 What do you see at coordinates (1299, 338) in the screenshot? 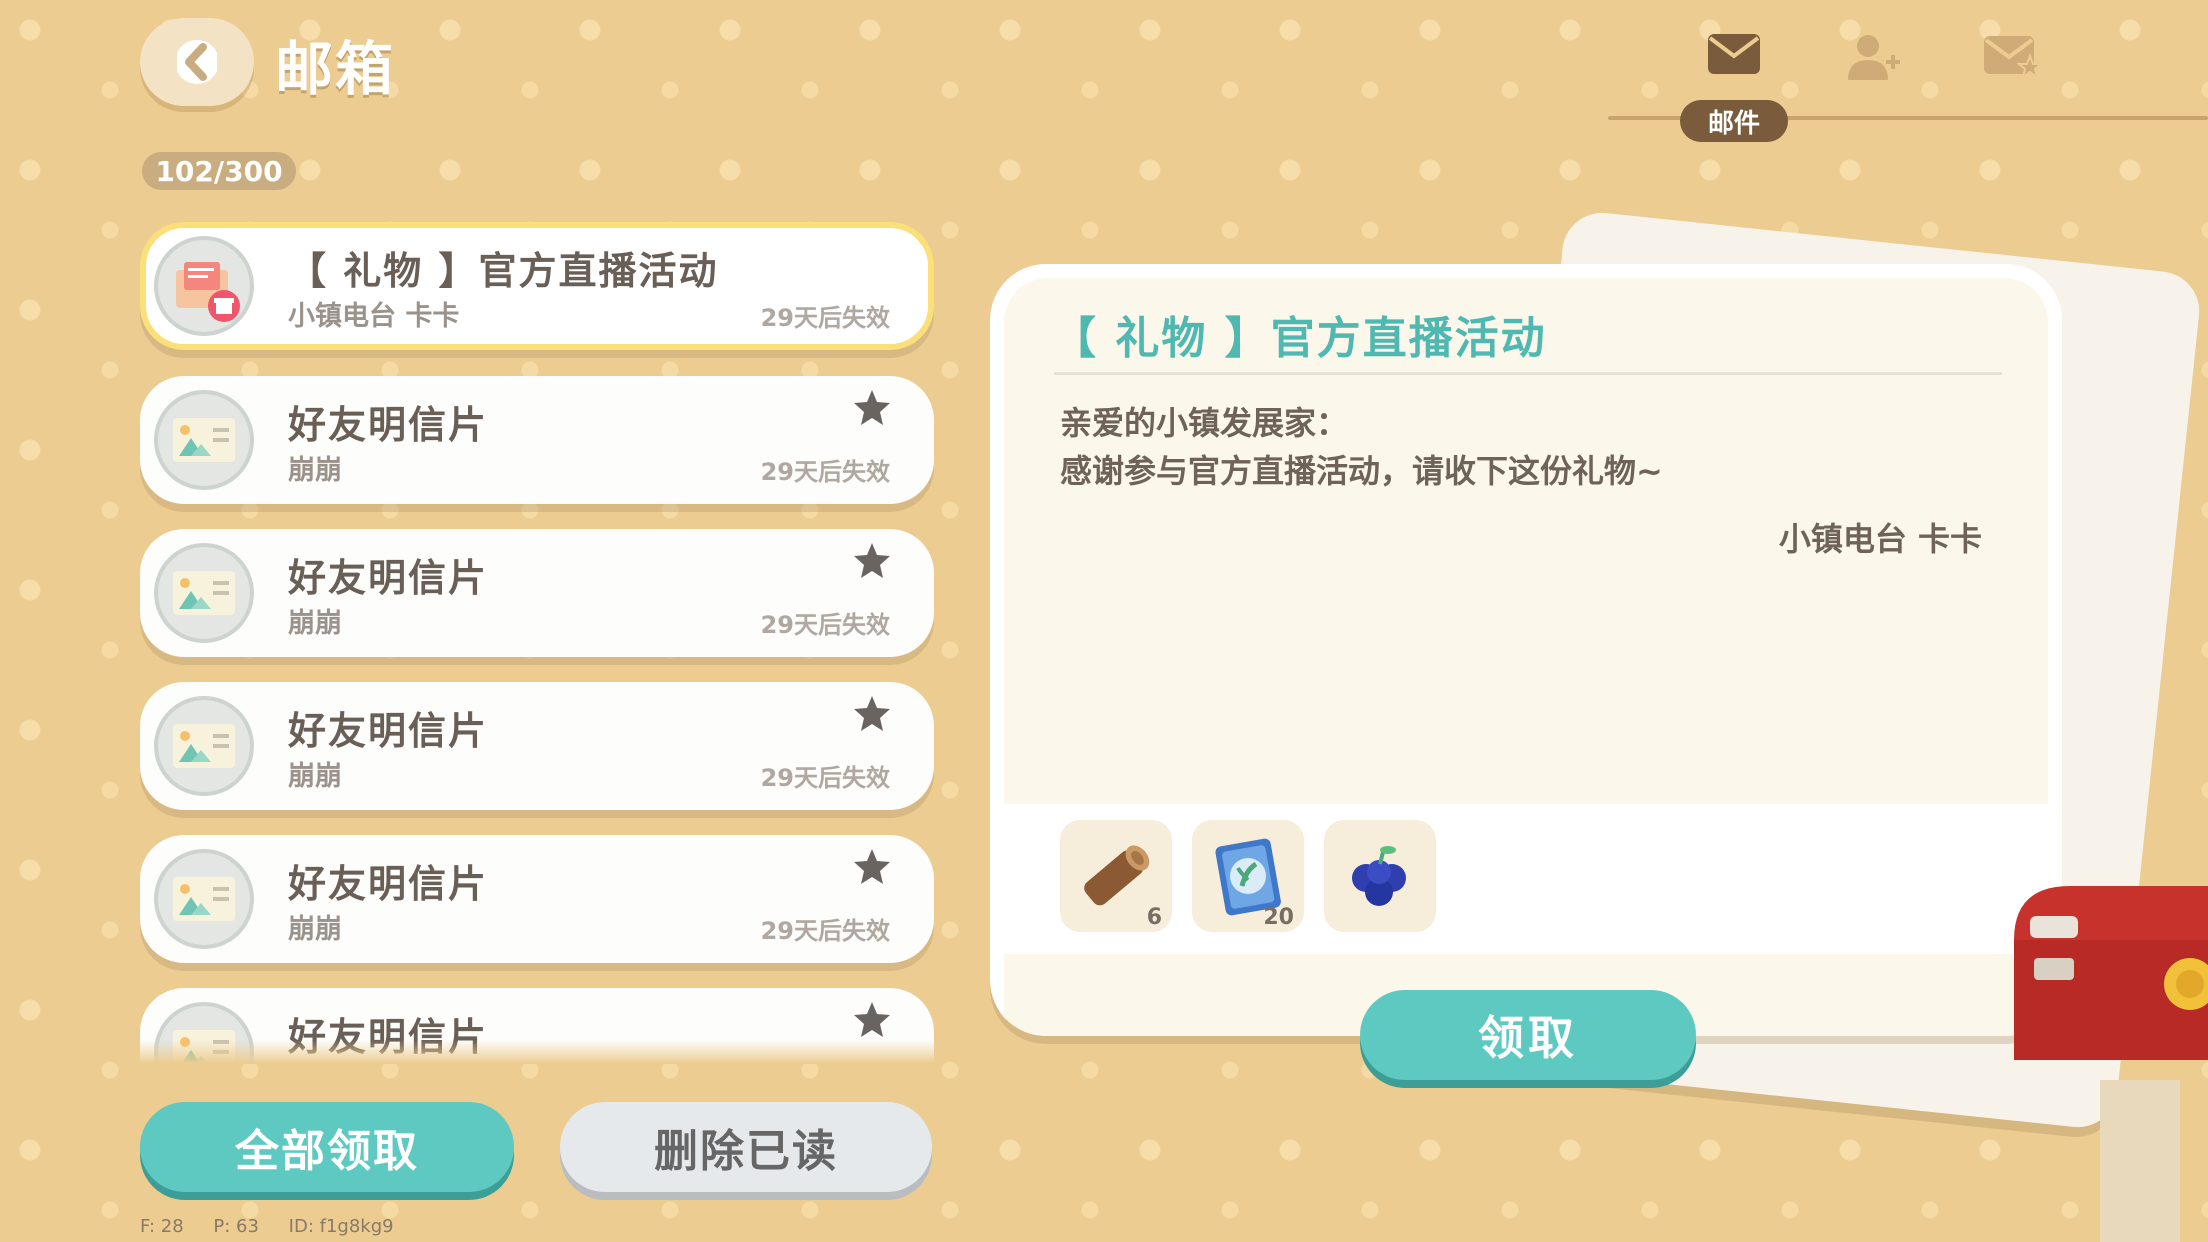
I see `detail-title: 【 礼物 】官方直播活动` at bounding box center [1299, 338].